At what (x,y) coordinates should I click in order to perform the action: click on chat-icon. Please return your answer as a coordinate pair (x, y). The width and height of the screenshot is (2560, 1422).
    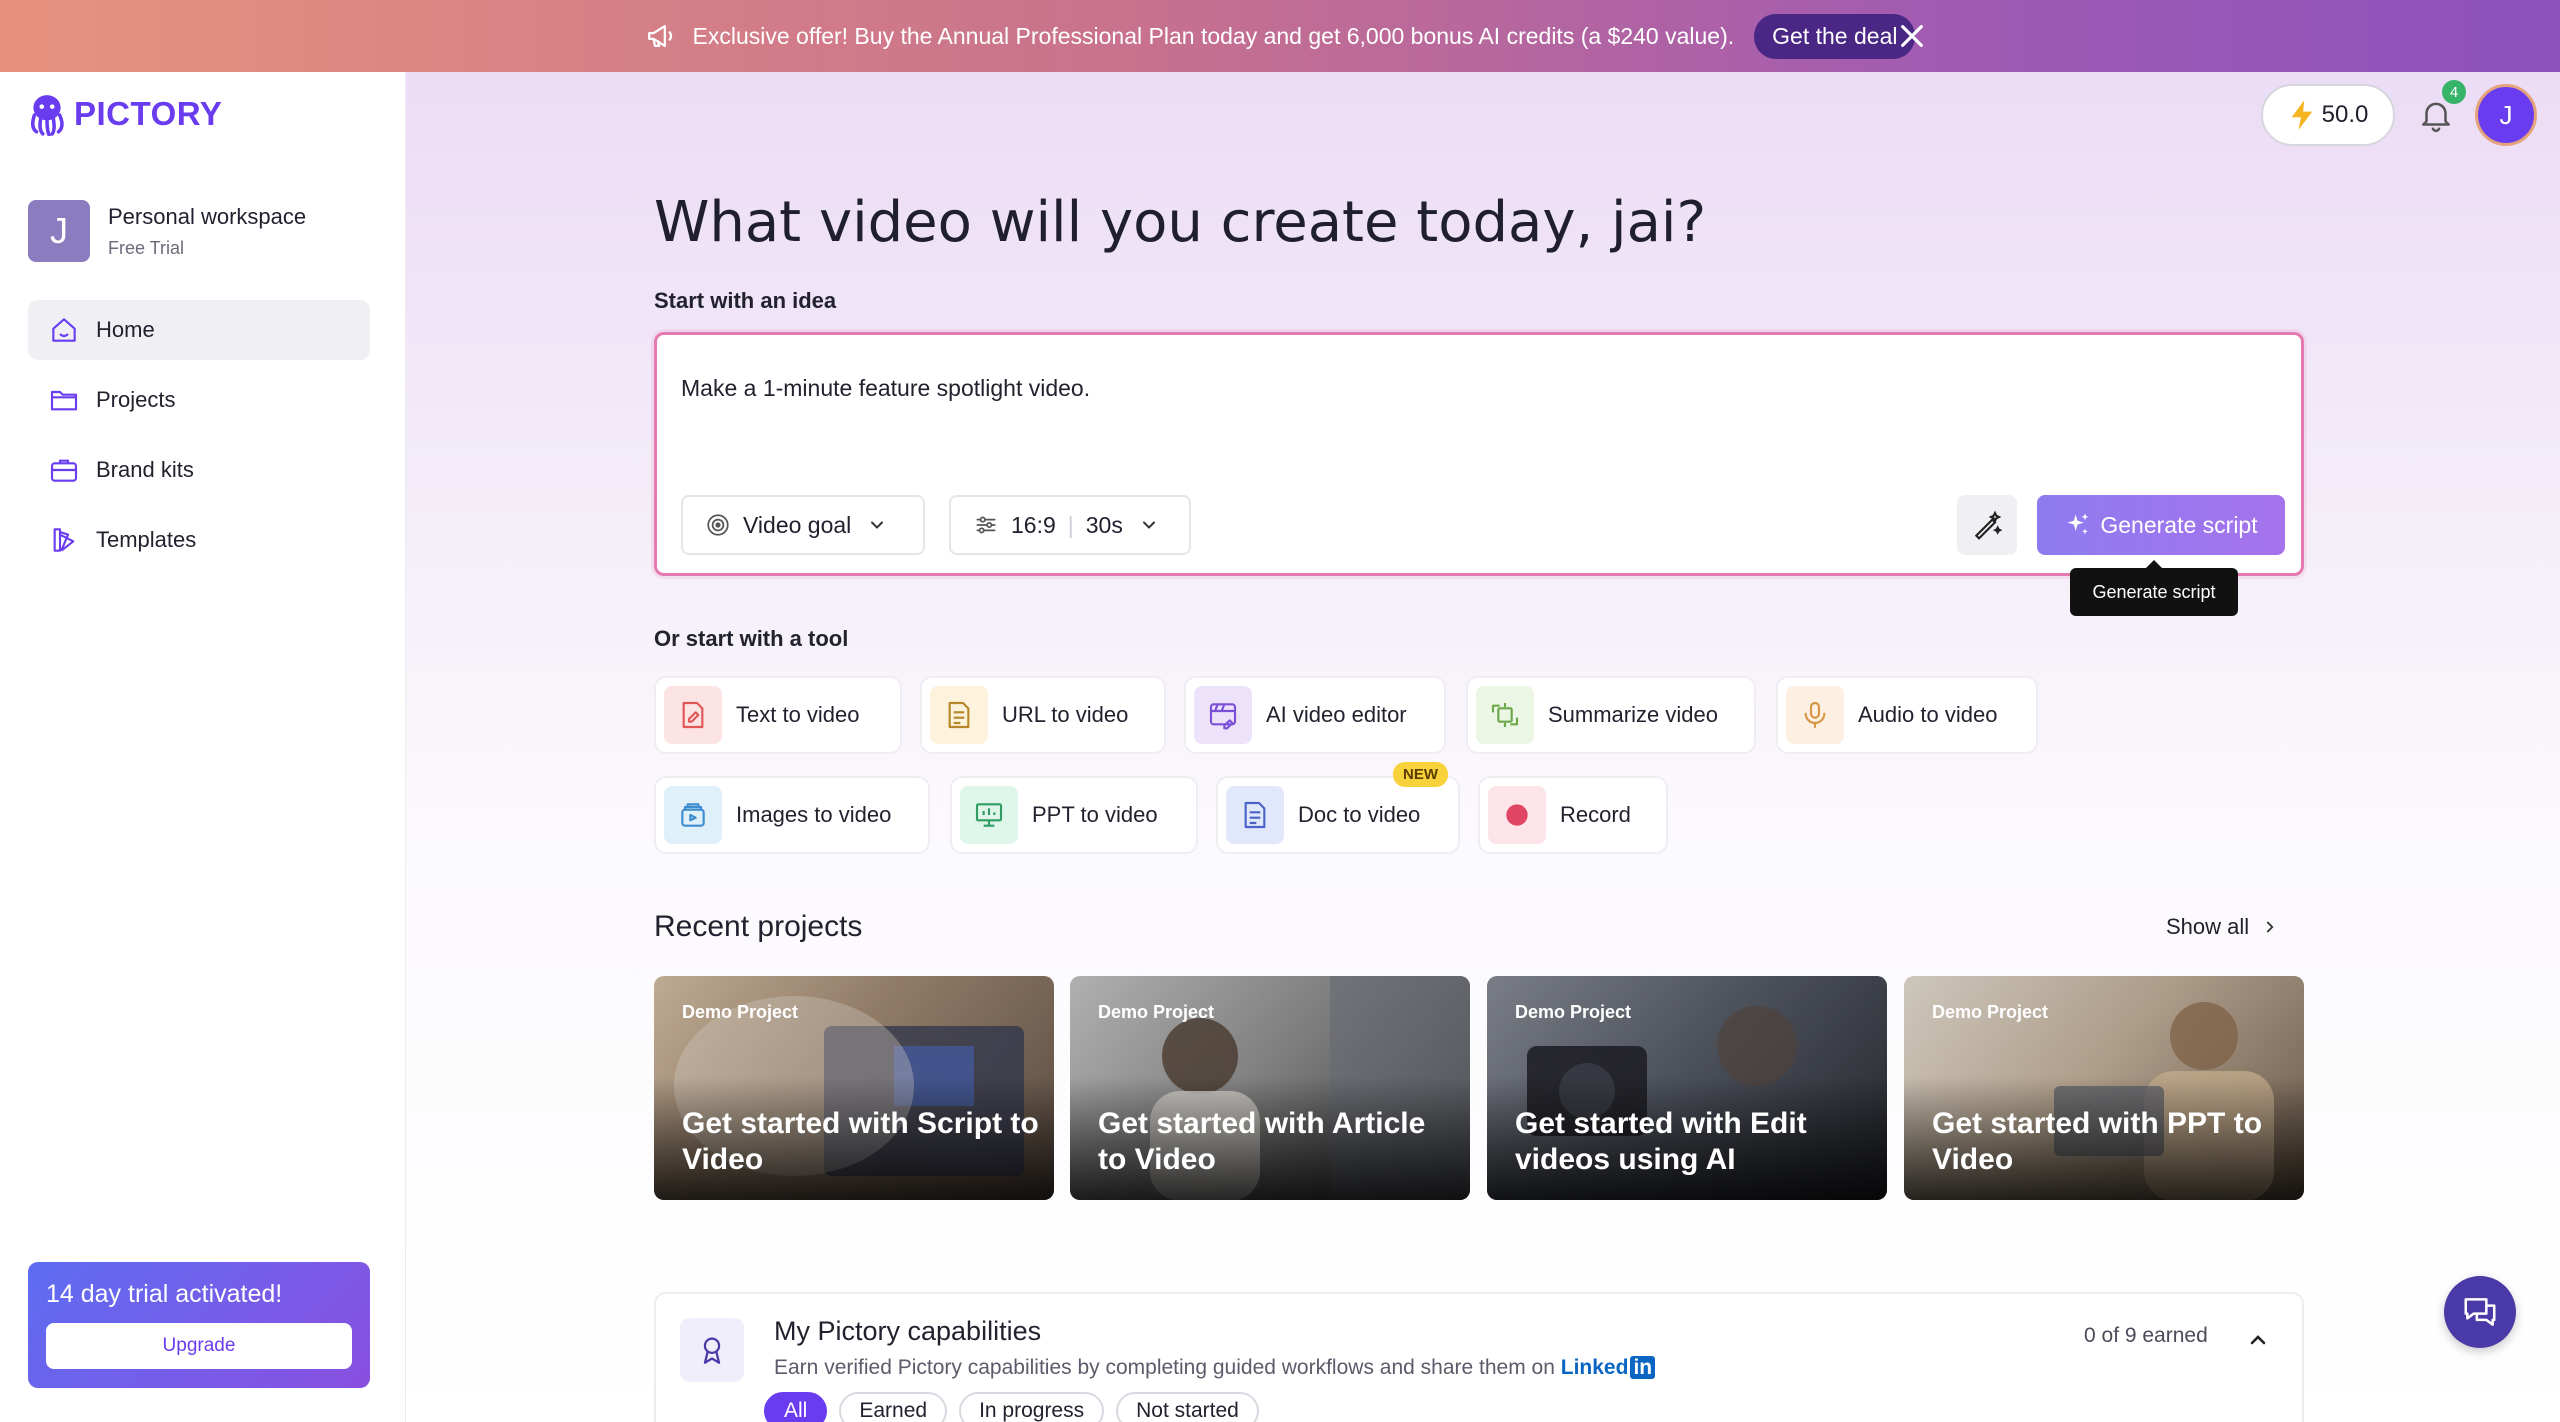
    Looking at the image, I should click on (2480, 1312).